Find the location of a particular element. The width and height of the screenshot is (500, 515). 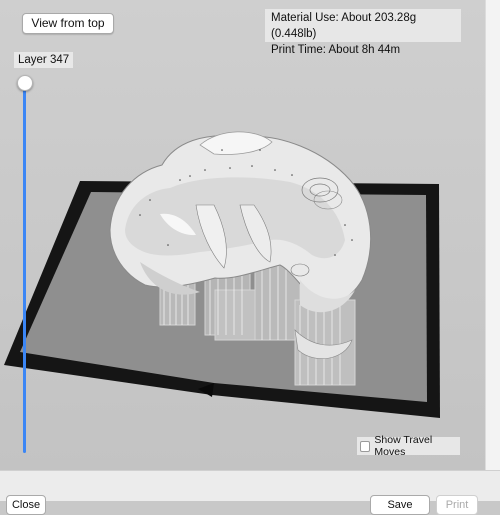

print-button: Print is located at coordinates (457, 505).